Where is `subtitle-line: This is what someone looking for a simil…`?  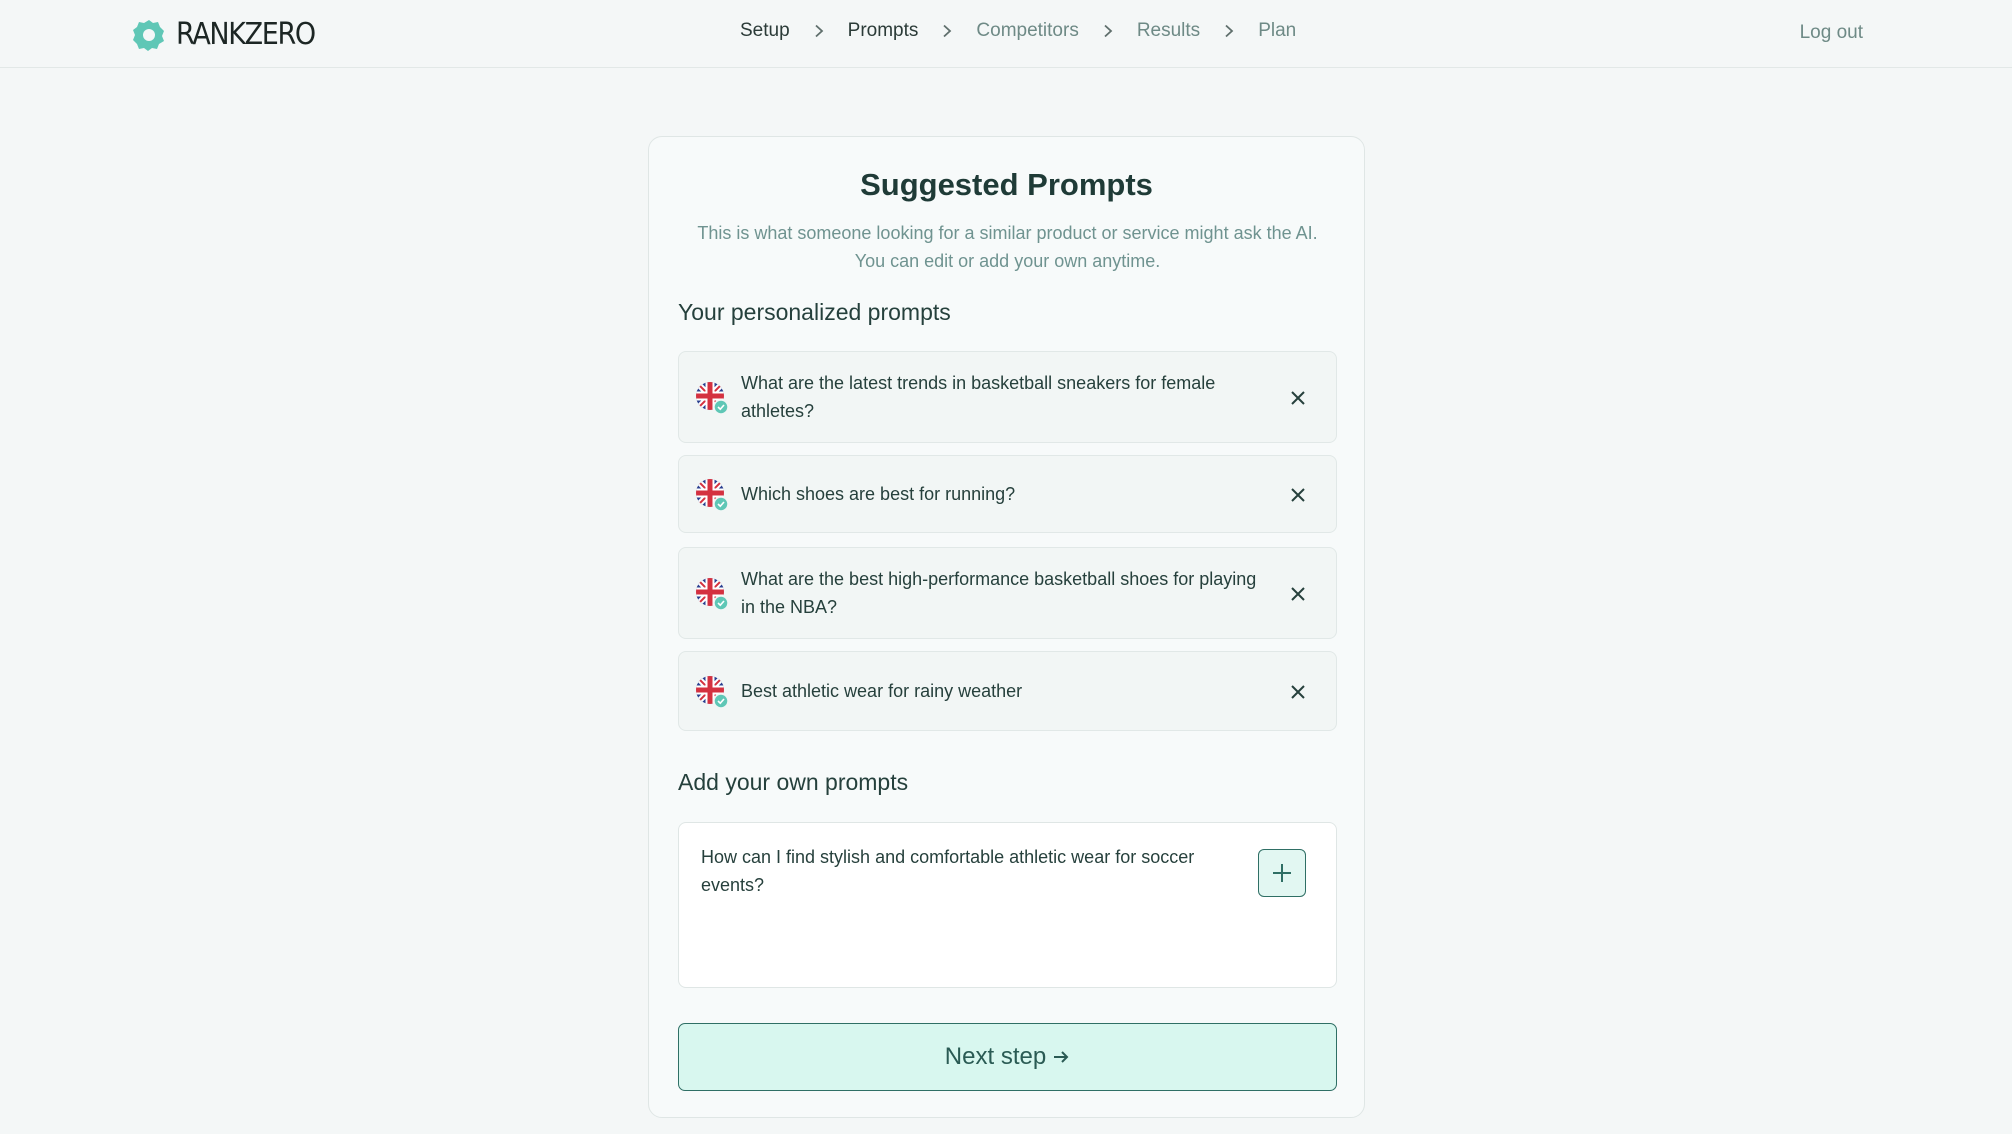 subtitle-line: This is what someone looking for a simil… is located at coordinates (1007, 233).